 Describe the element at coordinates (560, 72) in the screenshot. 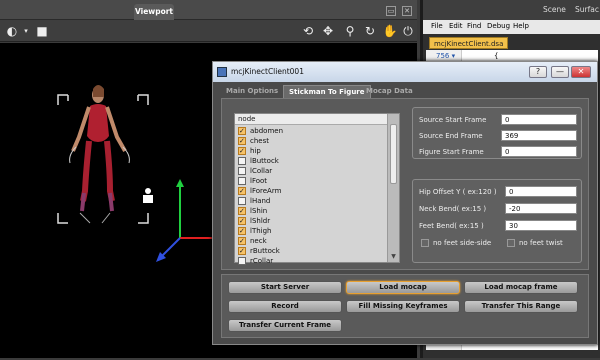

I see `minimize-button: —` at that location.